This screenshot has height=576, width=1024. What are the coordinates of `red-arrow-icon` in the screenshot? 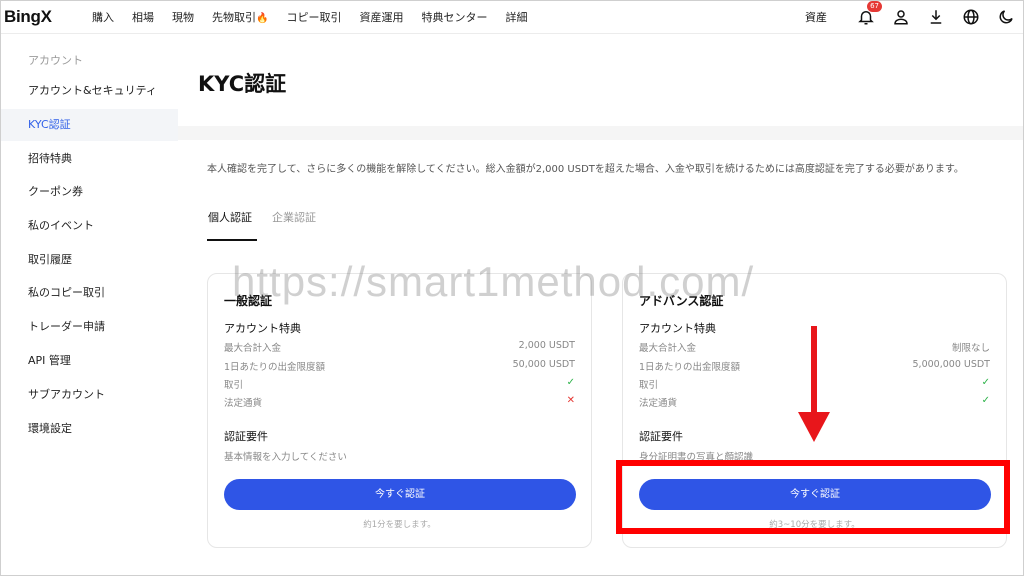 It's located at (814, 427).